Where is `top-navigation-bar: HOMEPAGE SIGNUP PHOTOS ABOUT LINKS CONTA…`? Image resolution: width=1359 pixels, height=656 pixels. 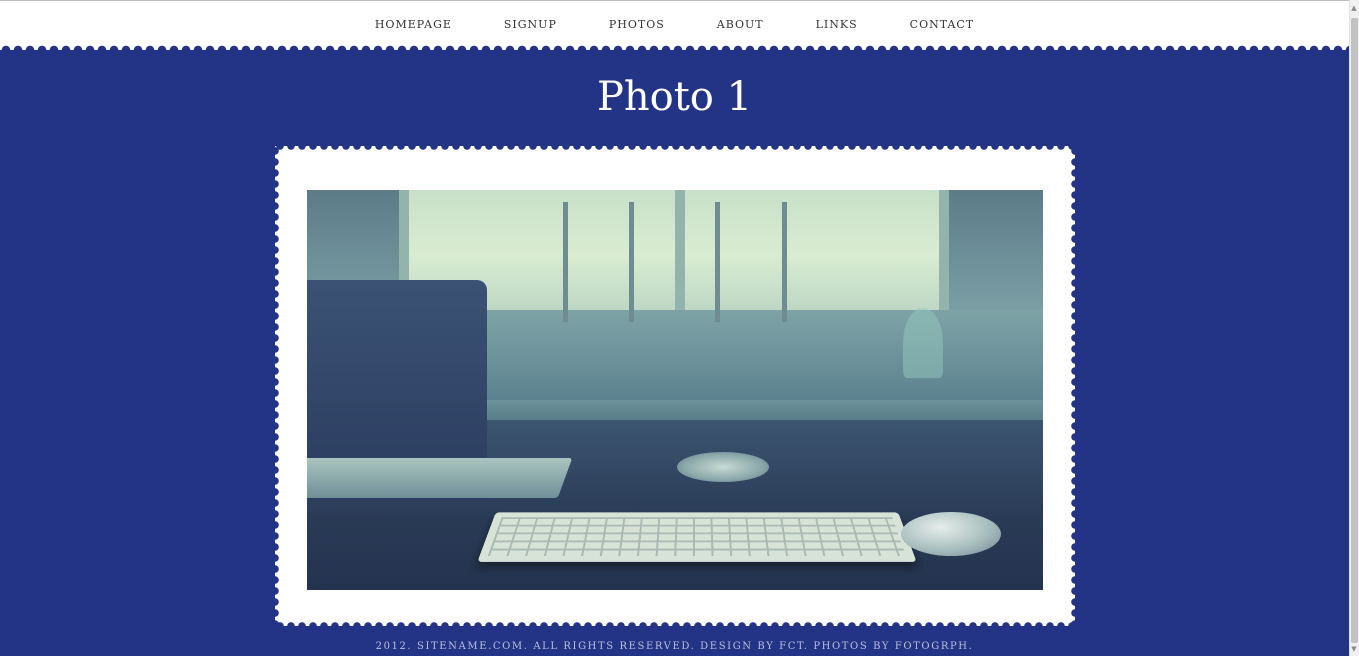
top-navigation-bar: HOMEPAGE SIGNUP PHOTOS ABOUT LINKS CONTA… is located at coordinates (674, 28).